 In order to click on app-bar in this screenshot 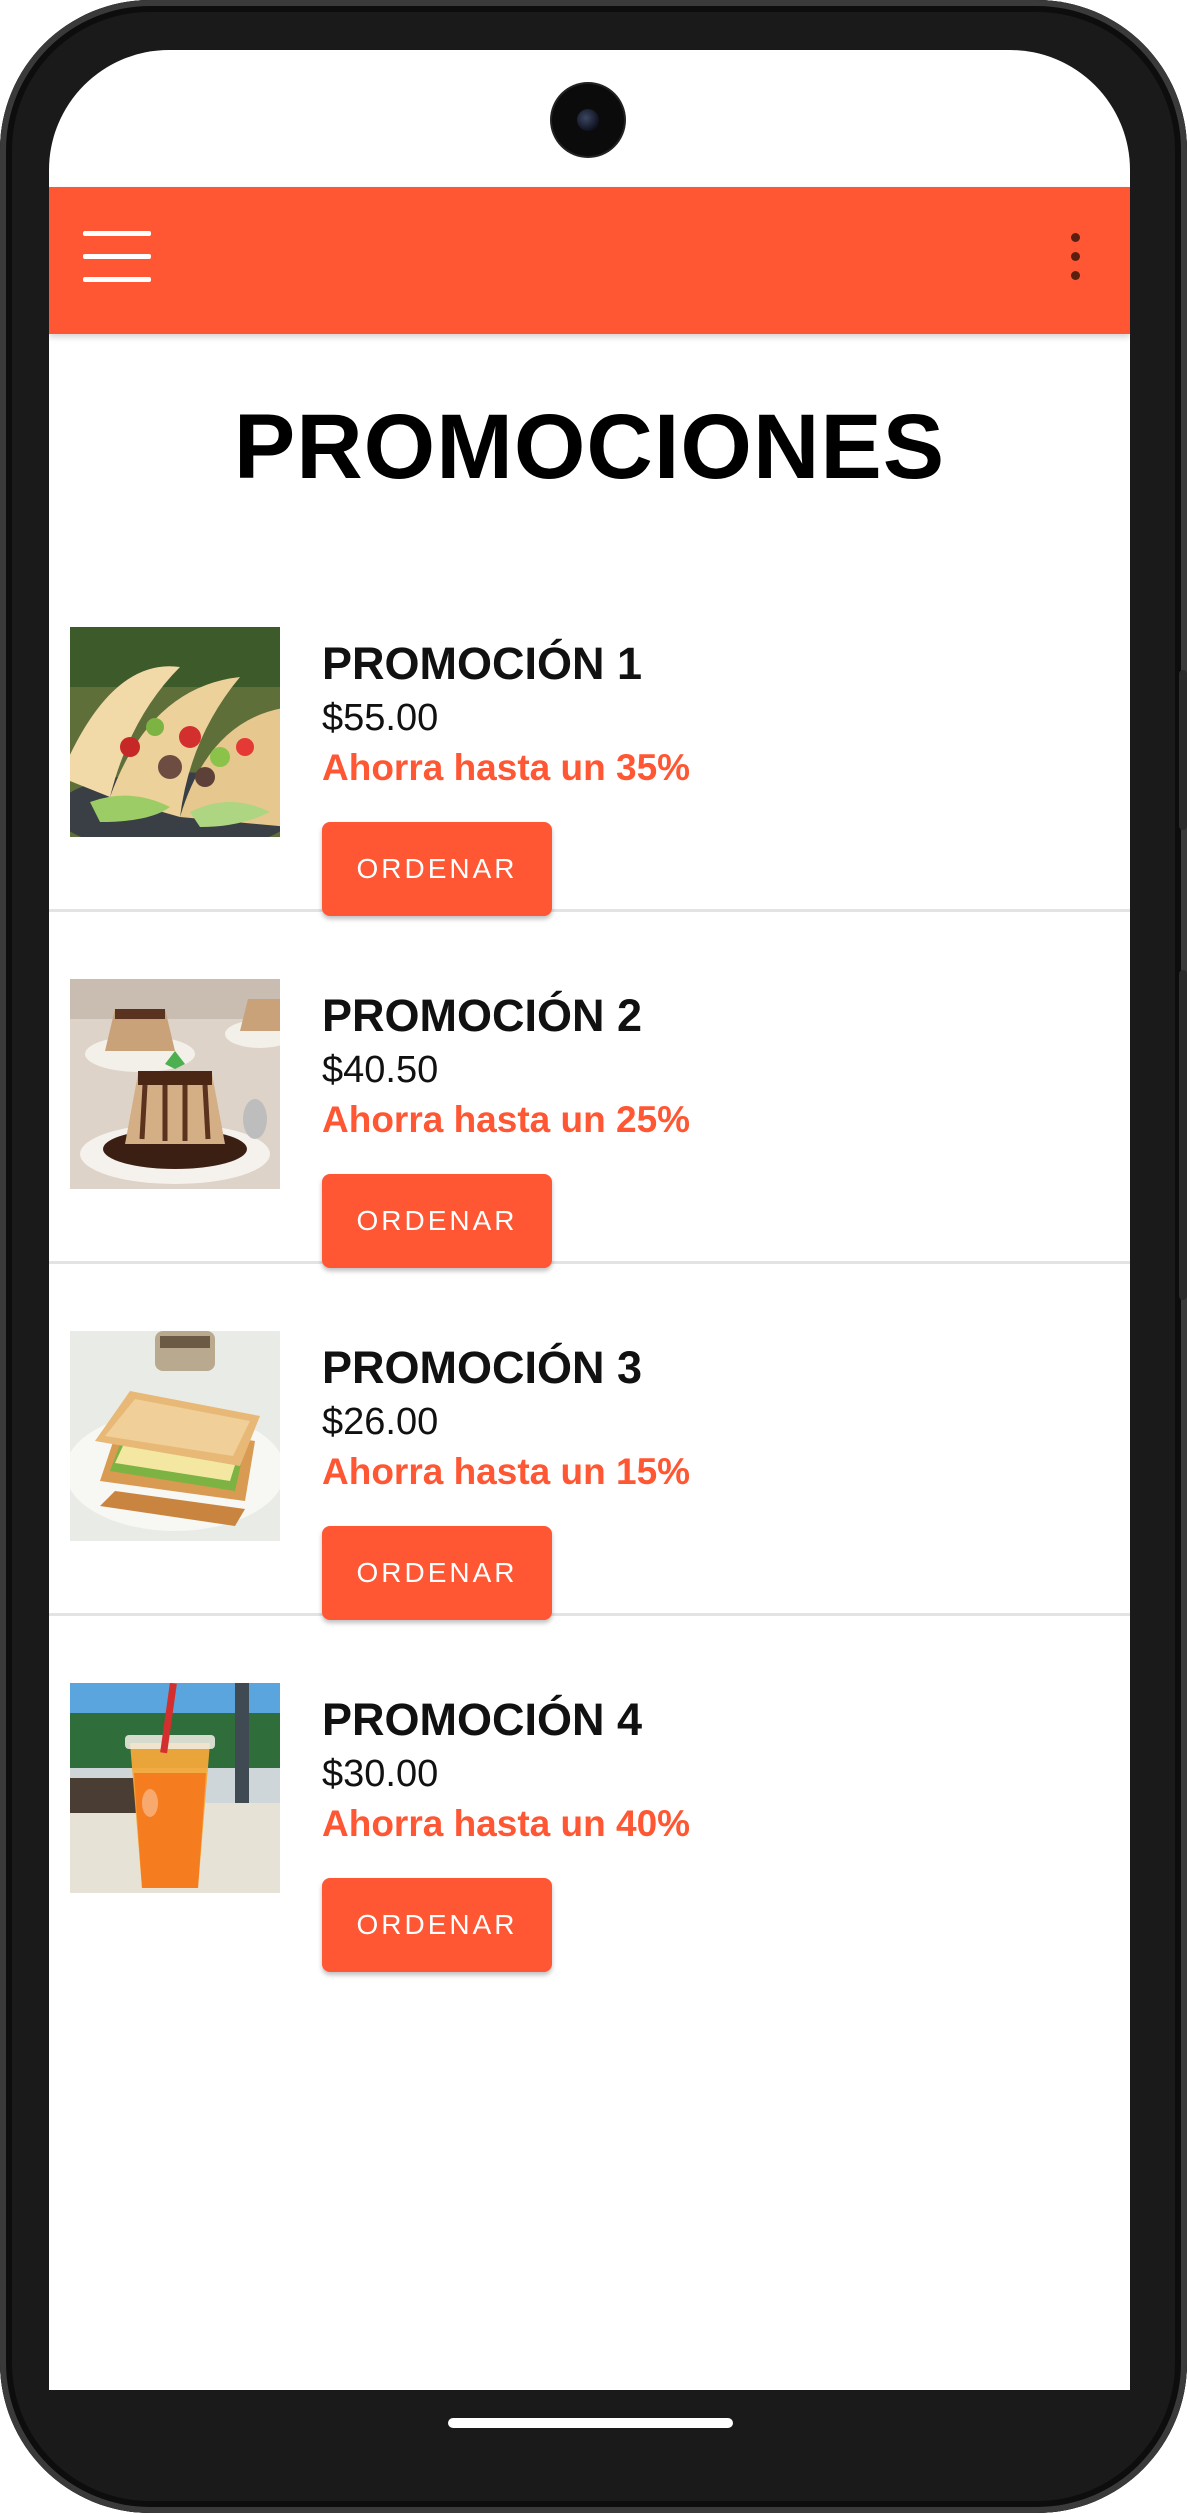, I will do `click(589, 260)`.